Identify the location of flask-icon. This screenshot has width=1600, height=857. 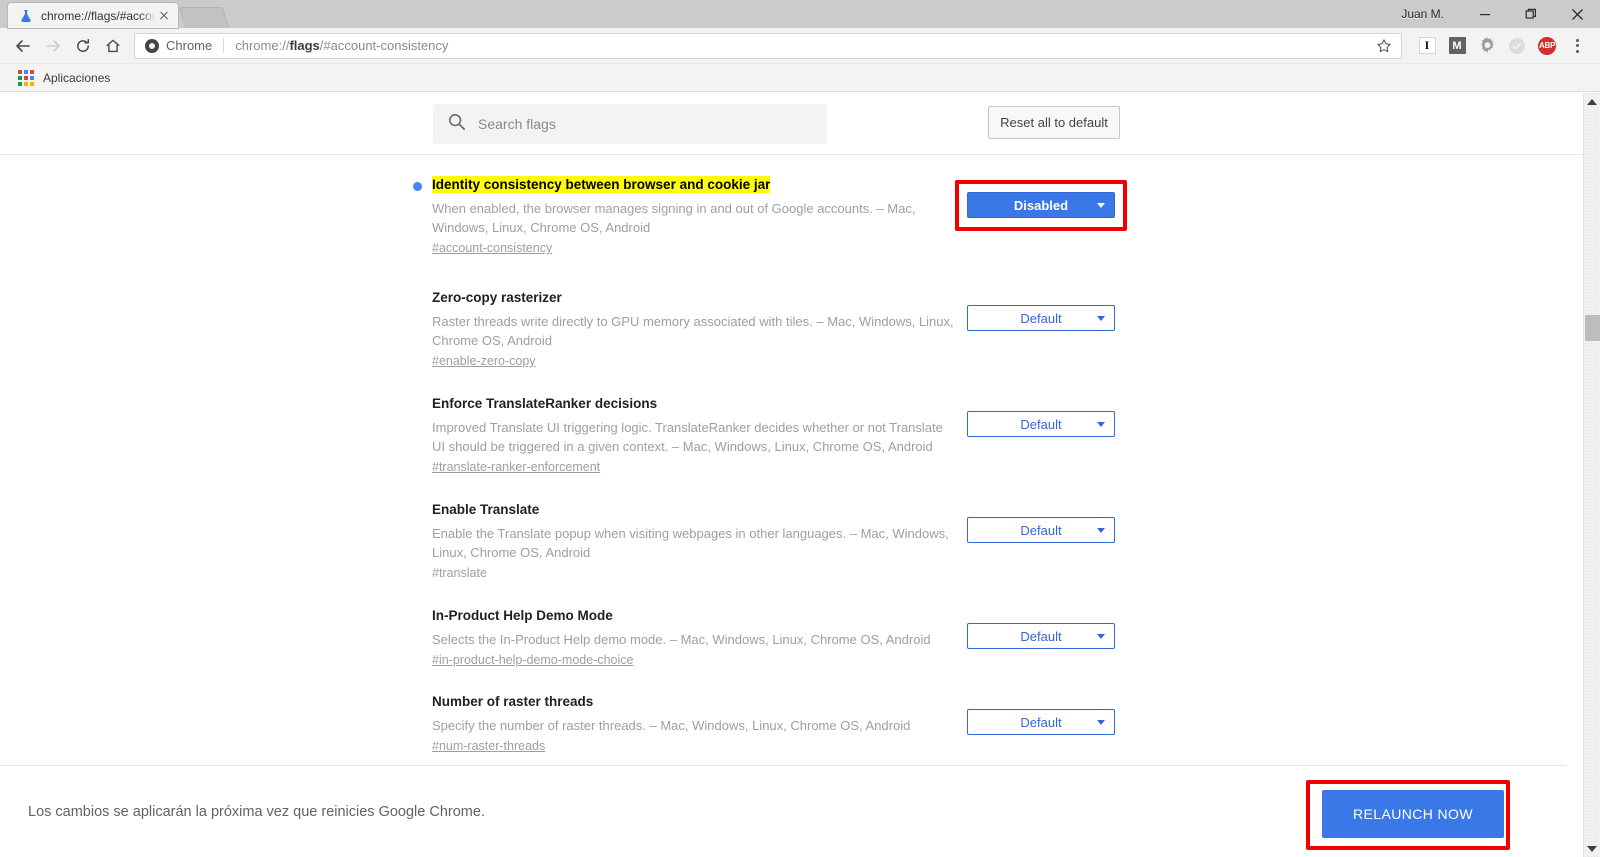
(26, 16).